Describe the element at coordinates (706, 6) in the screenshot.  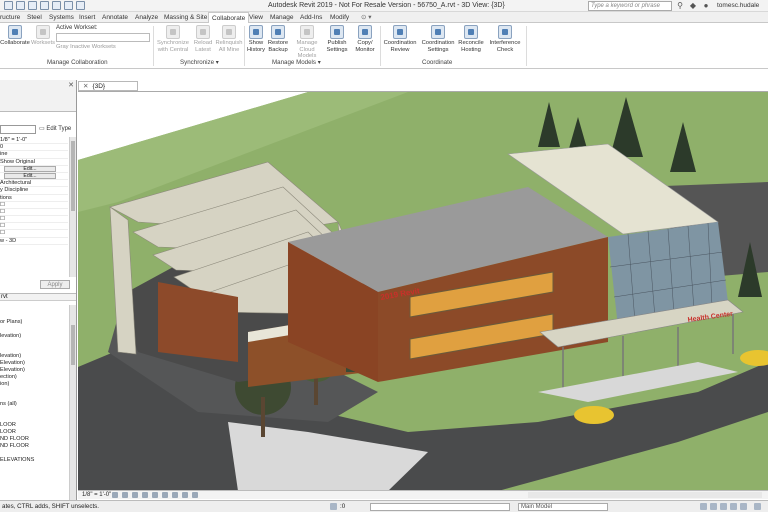
I see `account-icon: ●` at that location.